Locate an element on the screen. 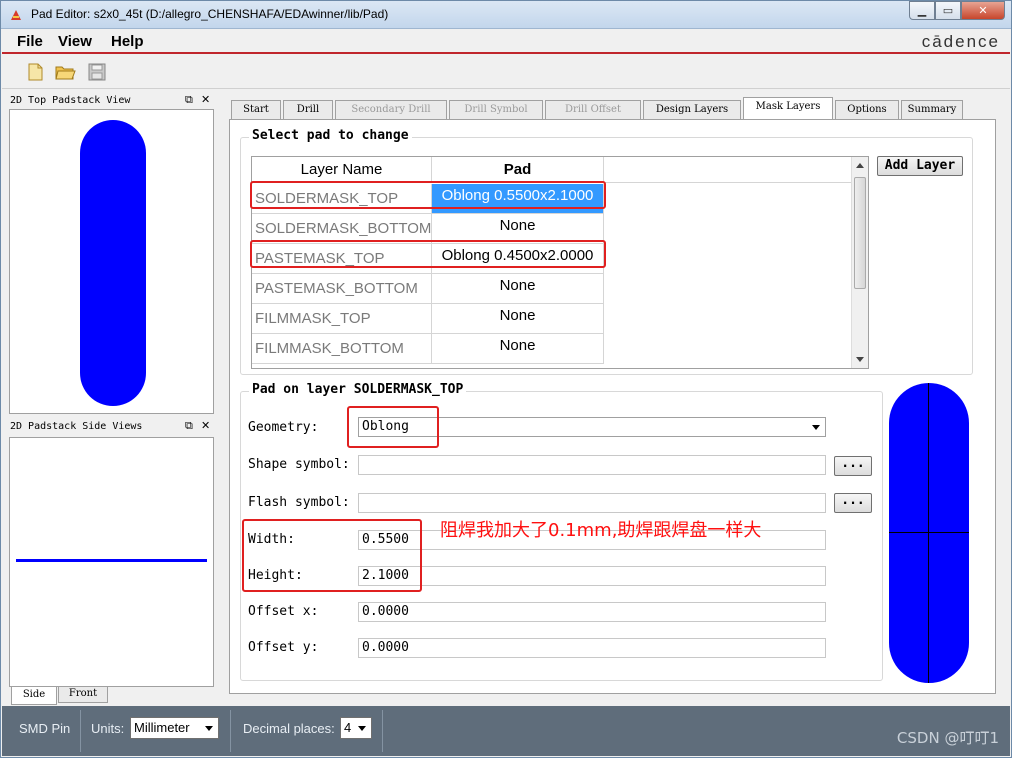 The image size is (1012, 758). preview-crosshair-h is located at coordinates (929, 532).